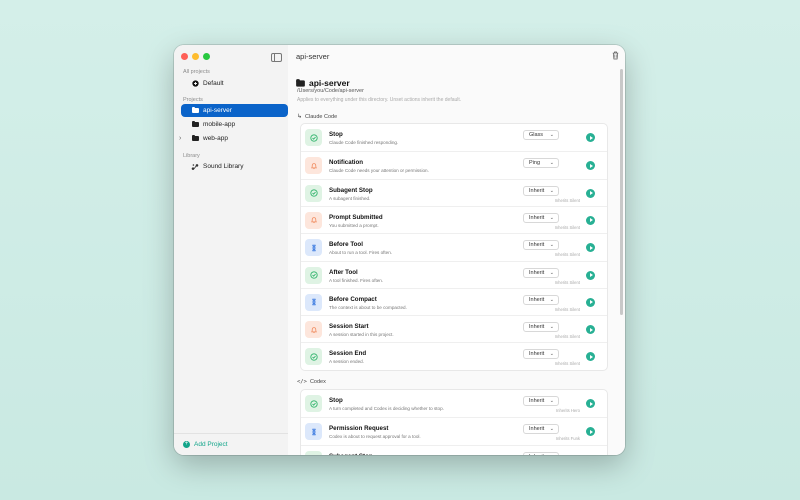 The width and height of the screenshot is (800, 500). Describe the element at coordinates (231, 444) in the screenshot. I see `add-project-button: + Add Project` at that location.